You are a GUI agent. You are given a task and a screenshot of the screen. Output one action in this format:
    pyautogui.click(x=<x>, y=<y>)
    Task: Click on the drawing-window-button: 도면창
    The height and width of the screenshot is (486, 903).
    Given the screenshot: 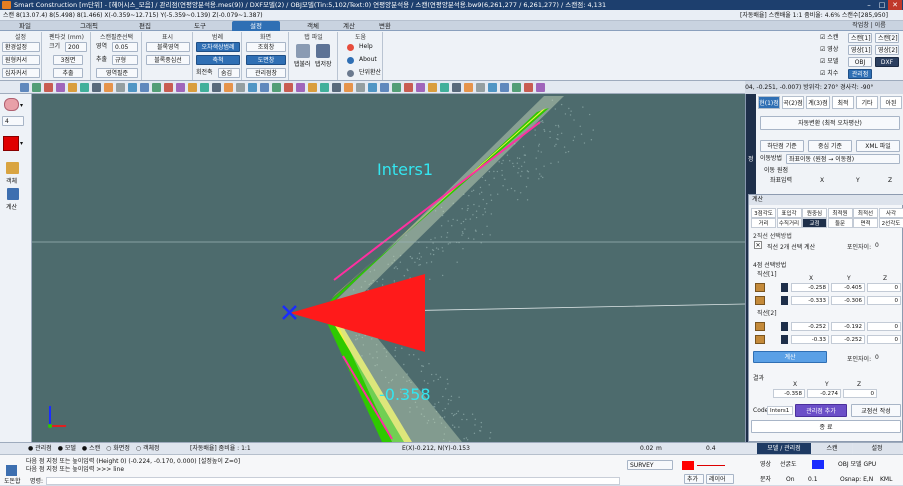 What is the action you would take?
    pyautogui.click(x=266, y=60)
    